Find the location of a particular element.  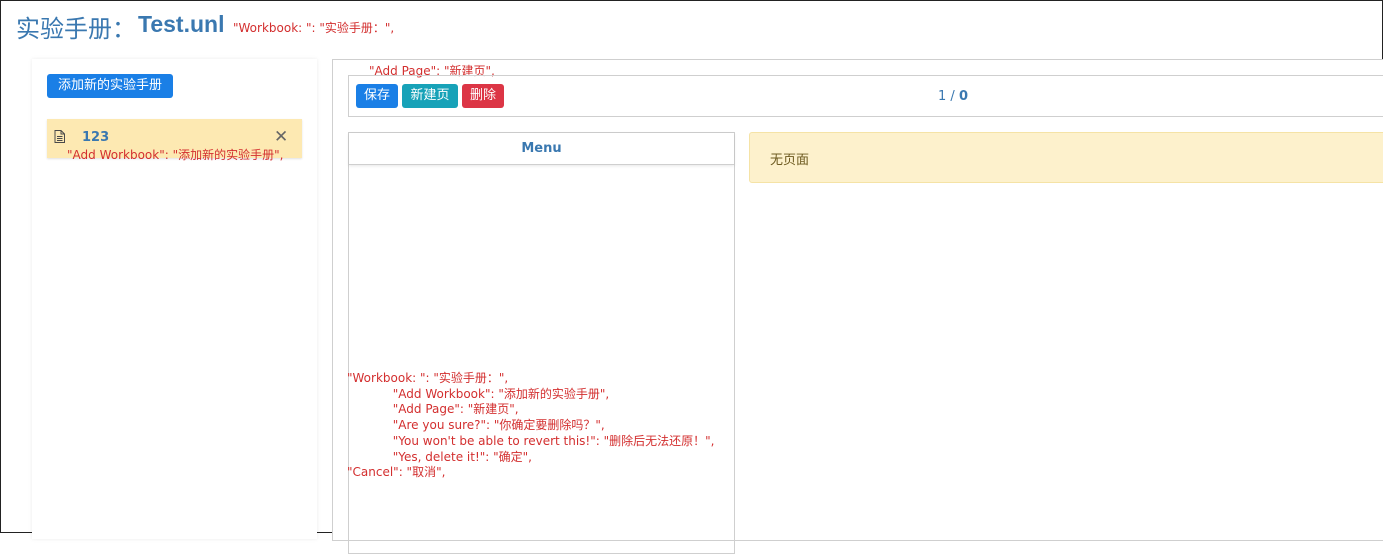

save-button: 保存 is located at coordinates (377, 96).